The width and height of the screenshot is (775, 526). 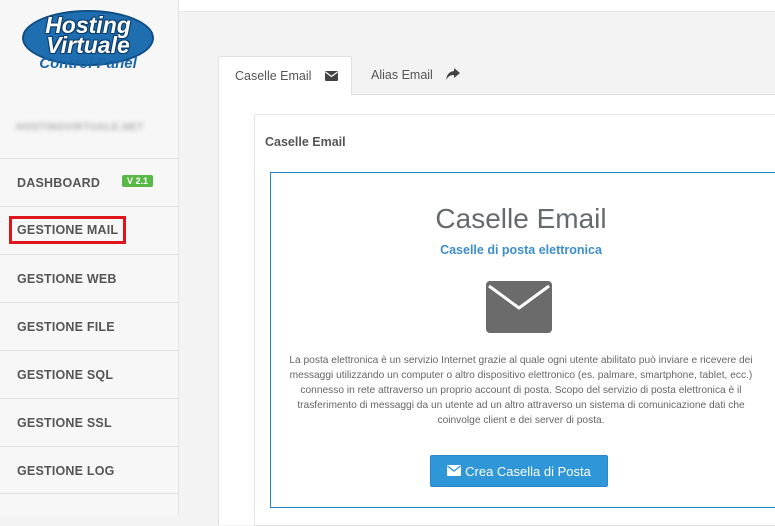 I want to click on share-arrow-icon, so click(x=453, y=76).